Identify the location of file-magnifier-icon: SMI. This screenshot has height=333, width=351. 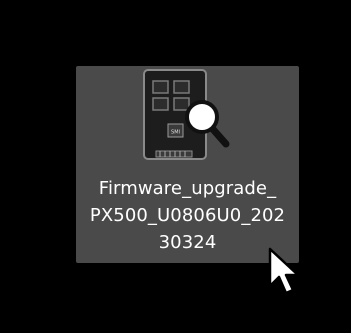
(188, 115).